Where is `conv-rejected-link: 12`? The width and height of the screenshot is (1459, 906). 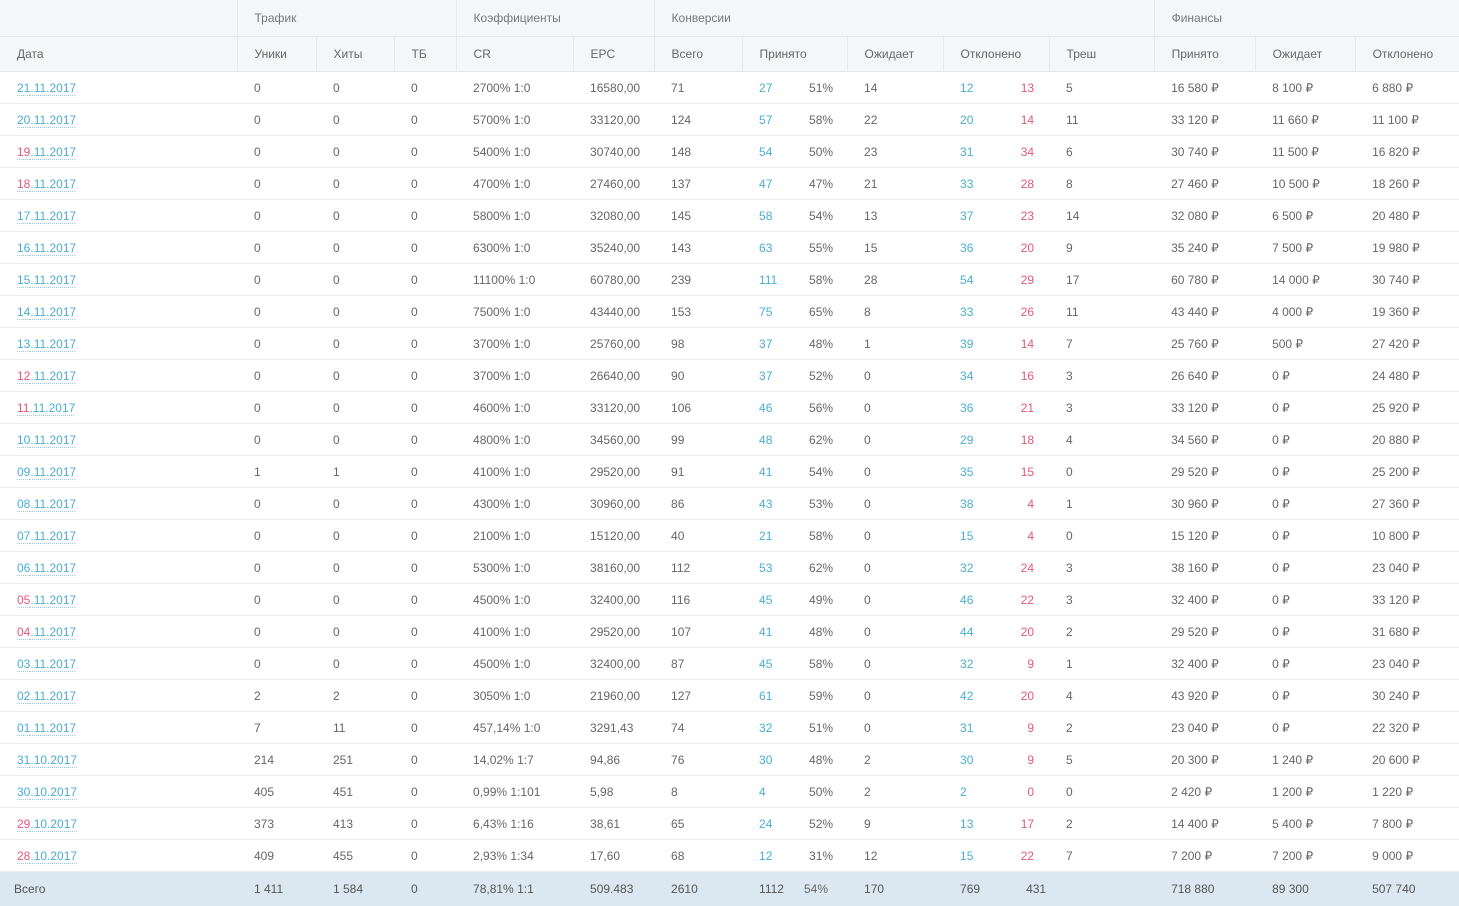 conv-rejected-link: 12 is located at coordinates (986, 88).